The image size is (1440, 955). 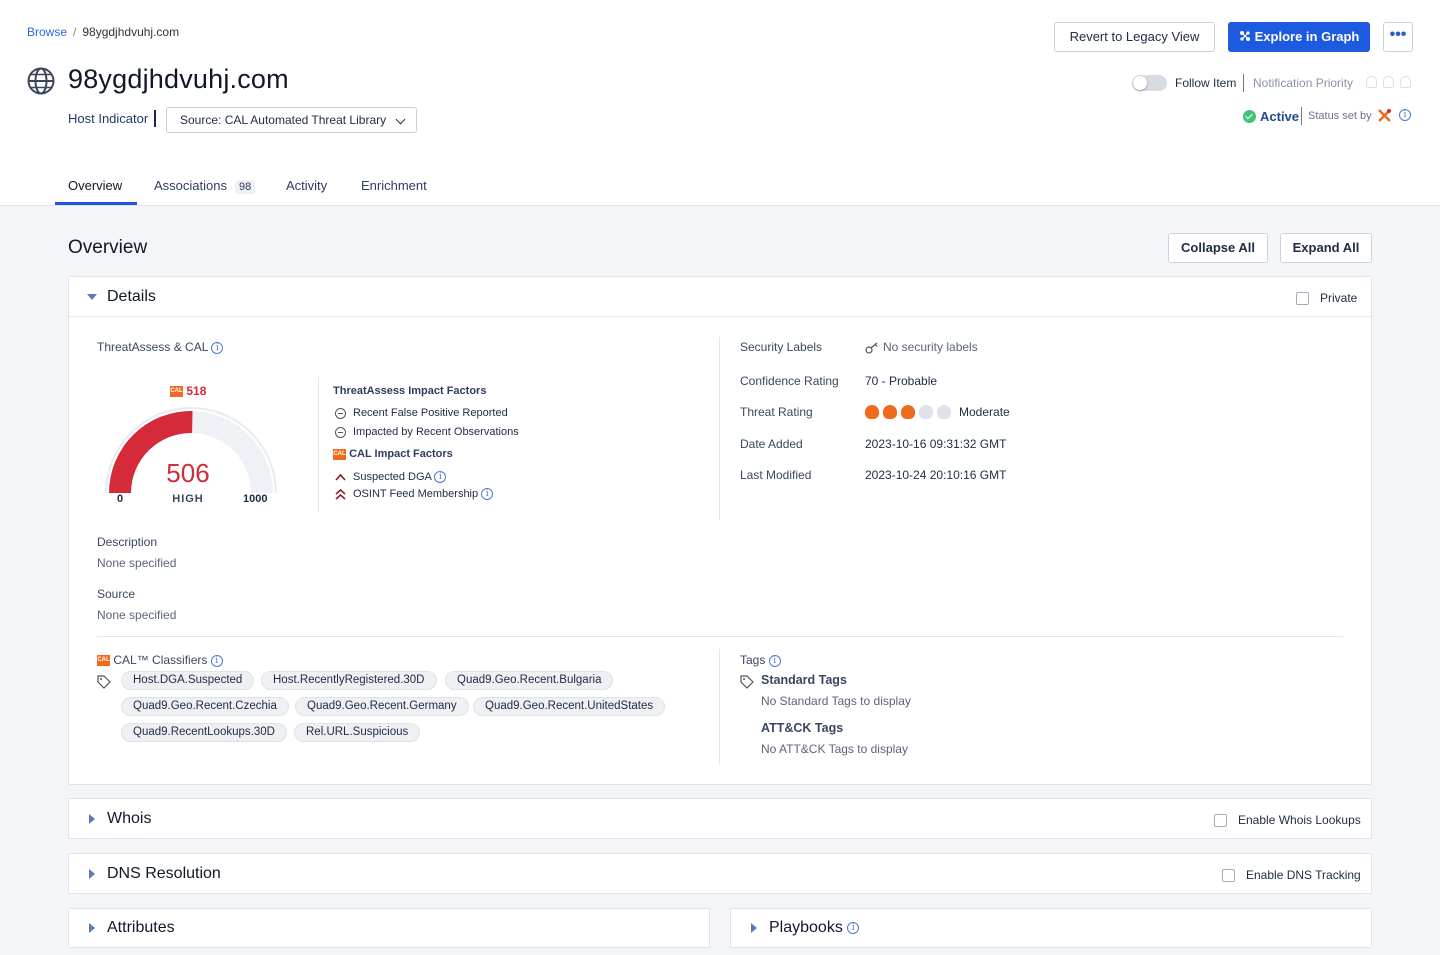 What do you see at coordinates (131, 32) in the screenshot?
I see `breadcrumb-current: 98ygdjhdvuhj.com` at bounding box center [131, 32].